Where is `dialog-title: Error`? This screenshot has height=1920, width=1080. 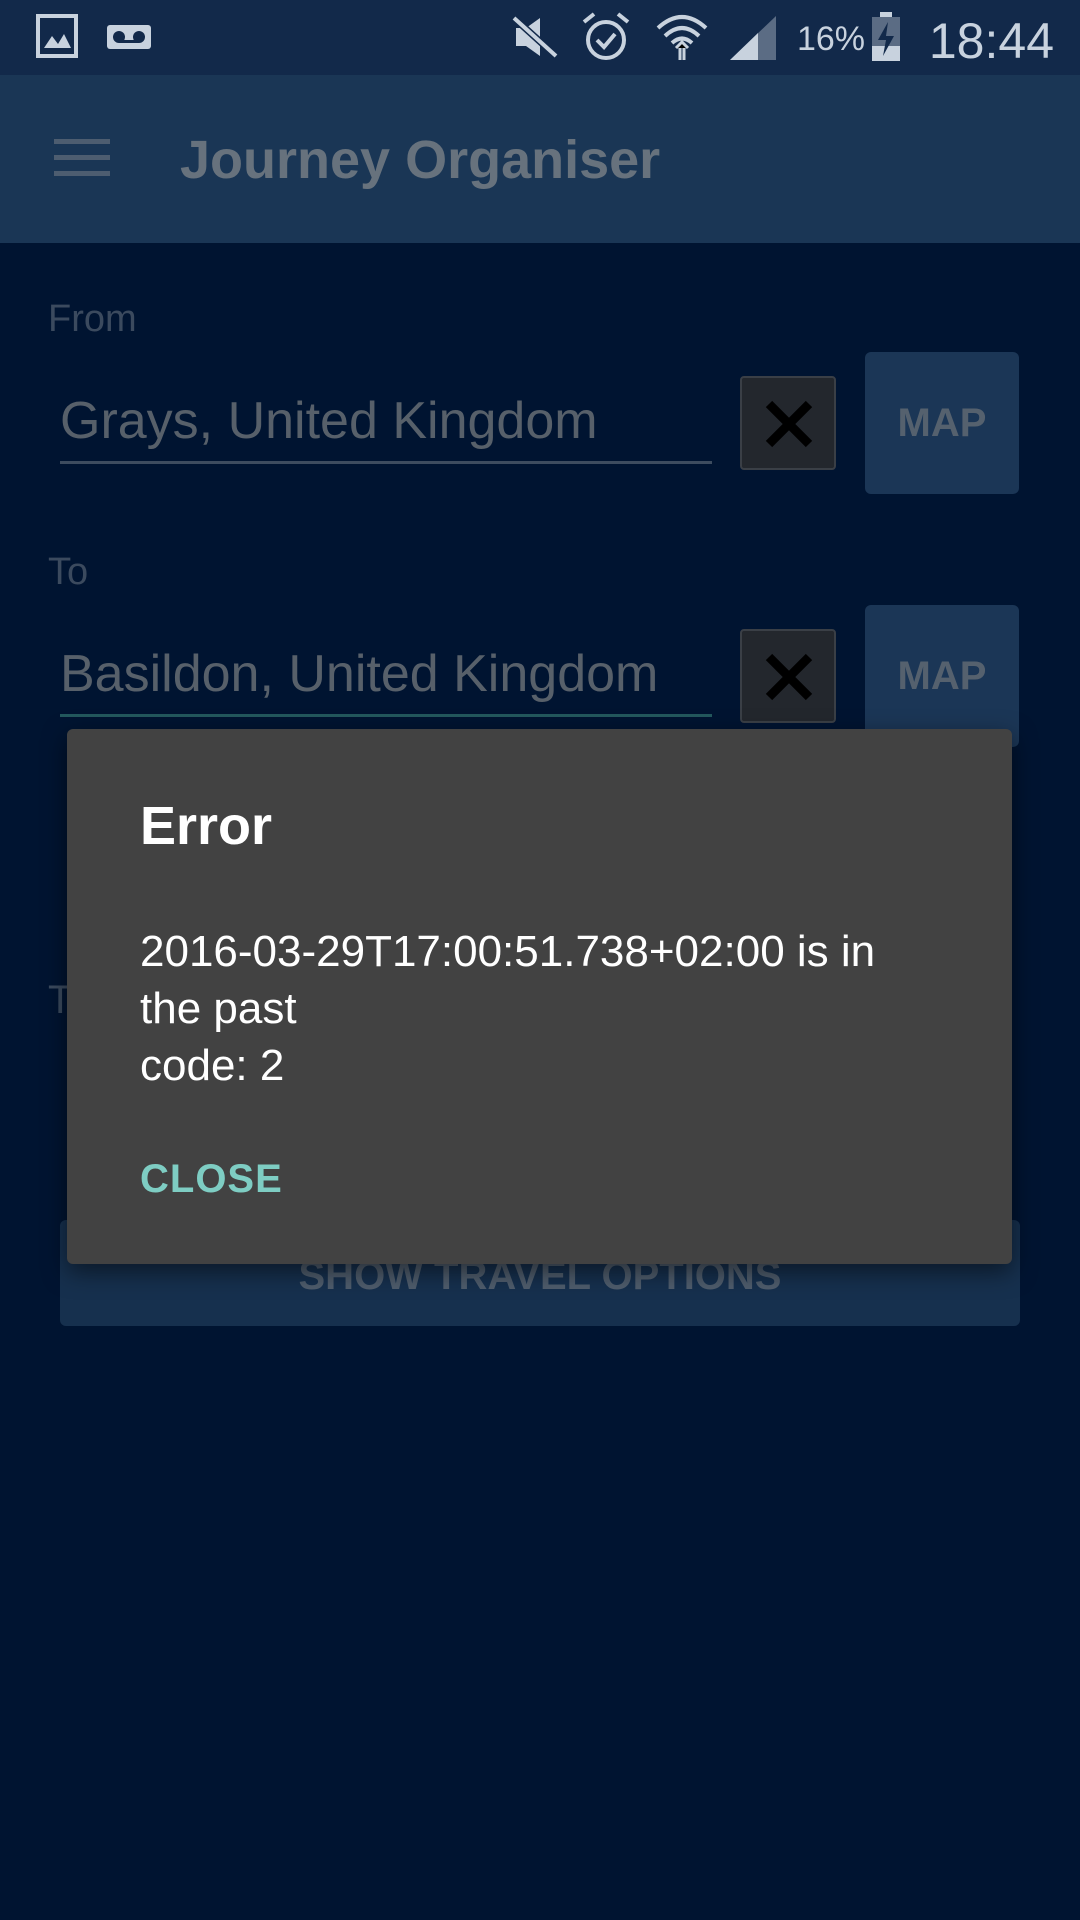
dialog-title: Error is located at coordinates (206, 826).